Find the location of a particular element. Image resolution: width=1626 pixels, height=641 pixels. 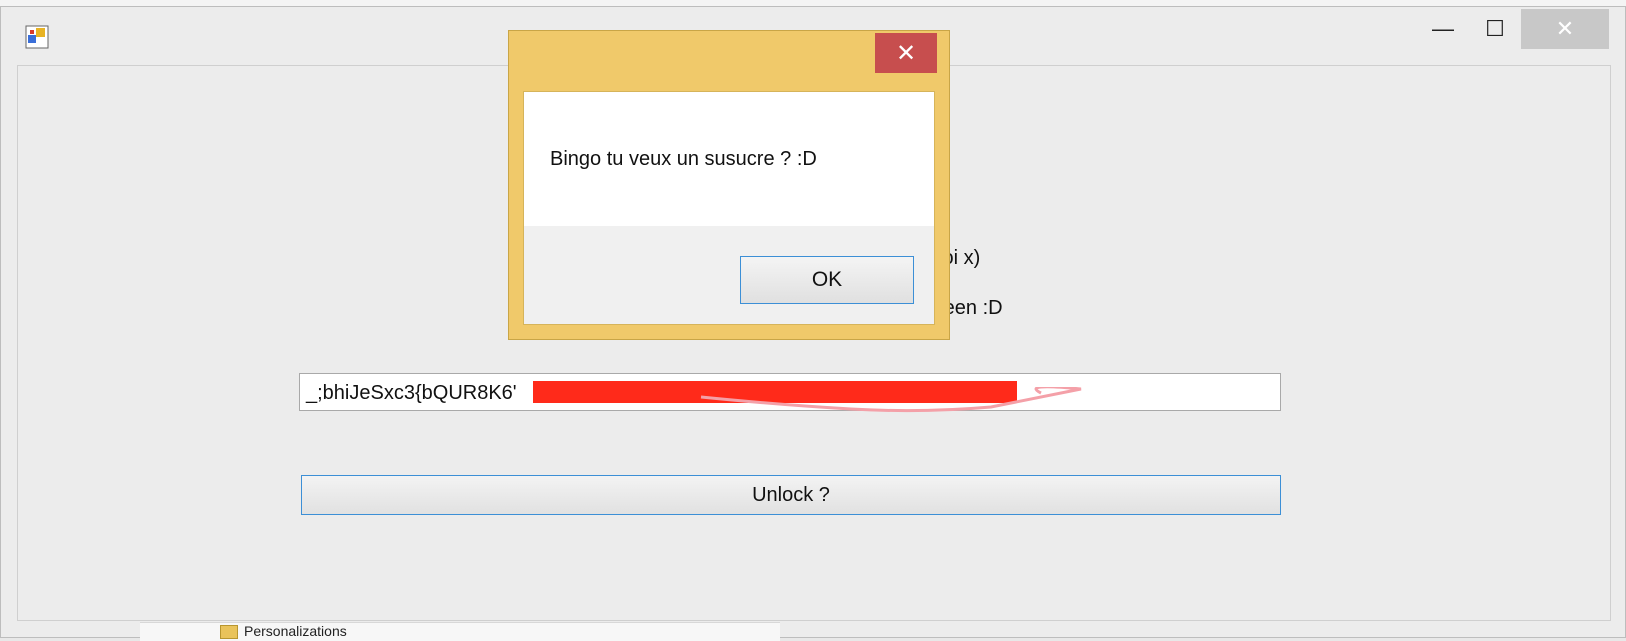

app-icon is located at coordinates (37, 37).